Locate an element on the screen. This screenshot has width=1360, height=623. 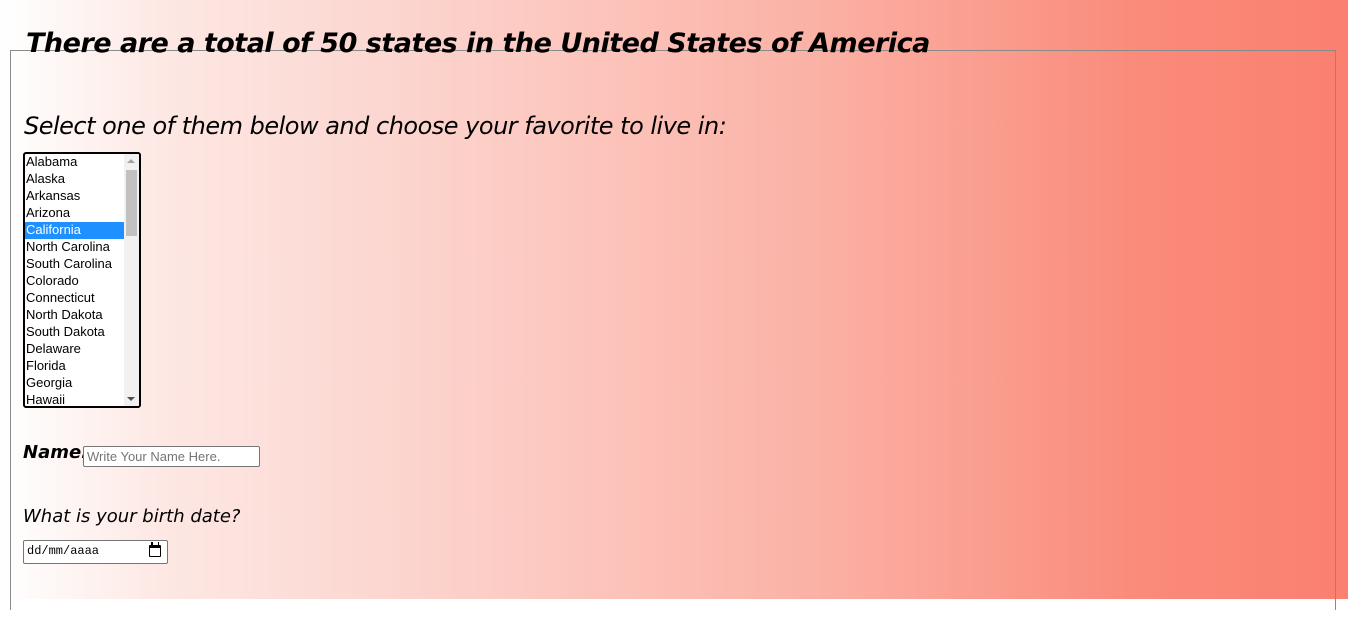
state-option: Connecticut is located at coordinates (75, 298).